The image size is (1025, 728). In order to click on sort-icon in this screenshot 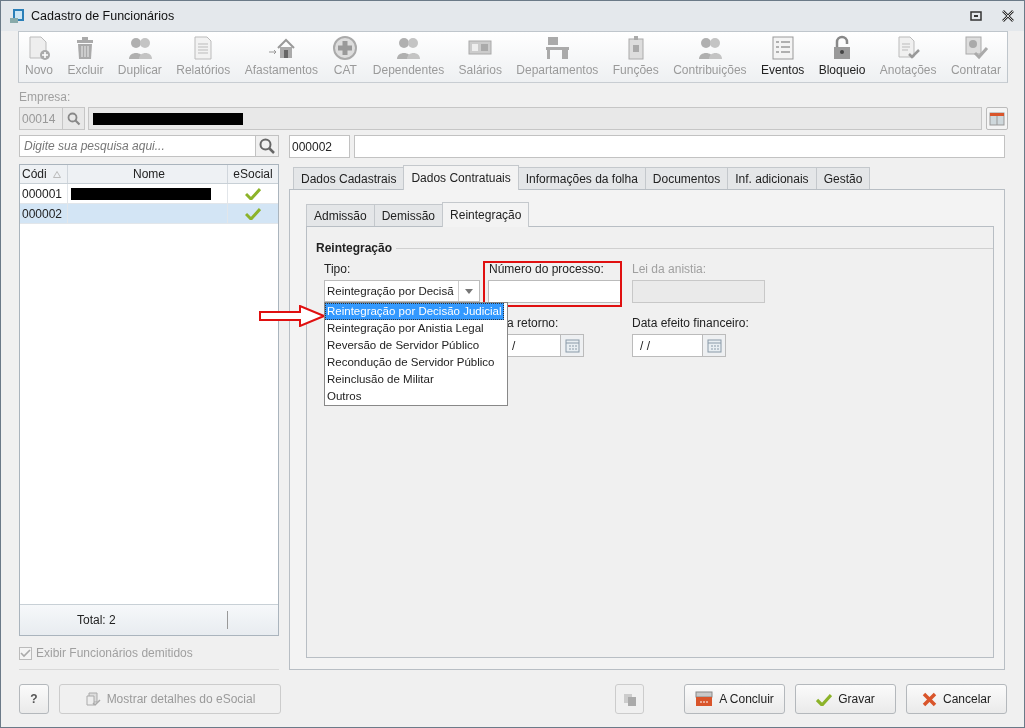, I will do `click(56, 174)`.